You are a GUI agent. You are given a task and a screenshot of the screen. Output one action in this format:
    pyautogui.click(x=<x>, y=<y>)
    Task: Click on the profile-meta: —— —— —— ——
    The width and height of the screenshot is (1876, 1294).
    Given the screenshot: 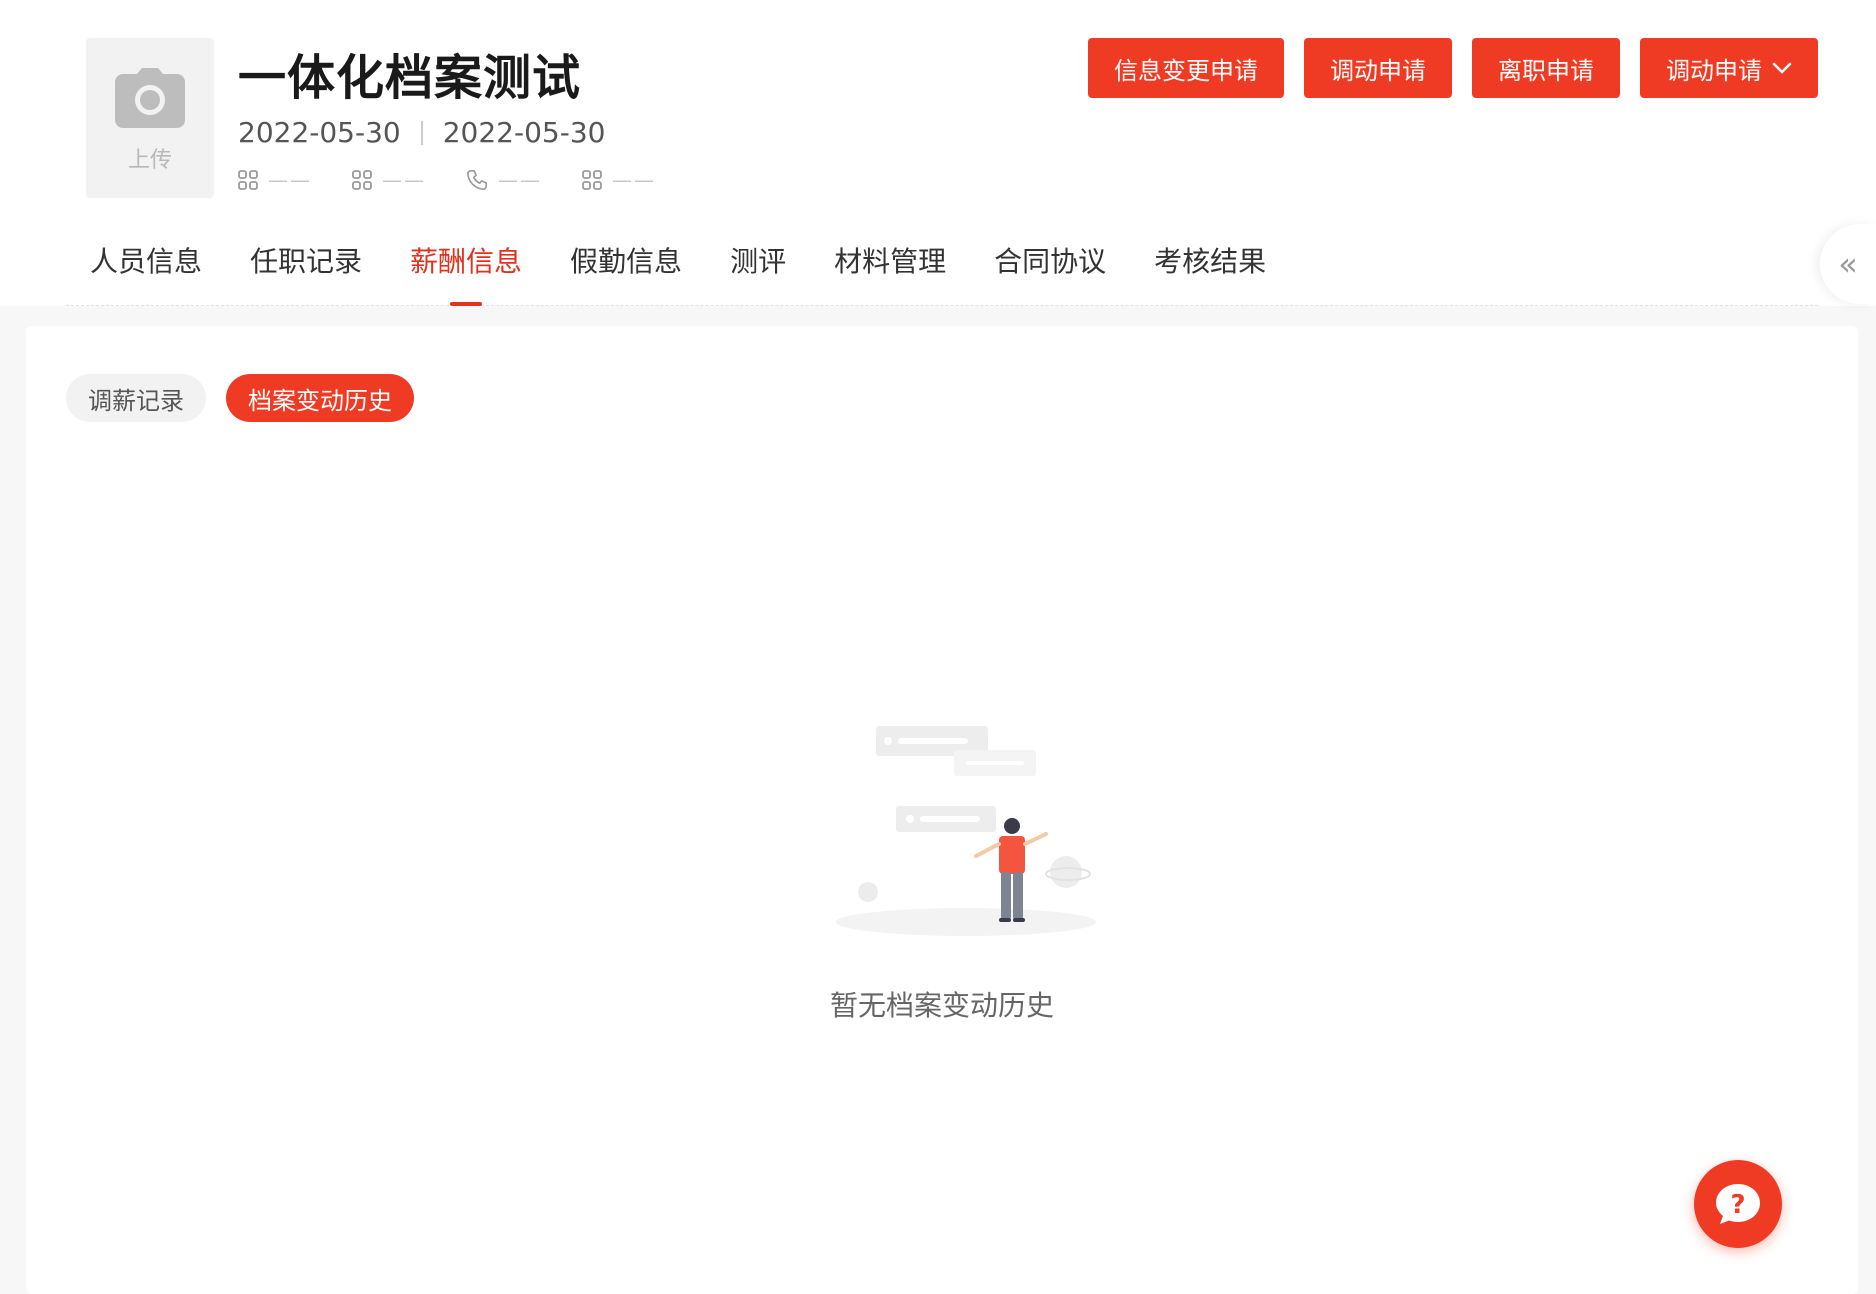 What is the action you would take?
    pyautogui.click(x=467, y=180)
    